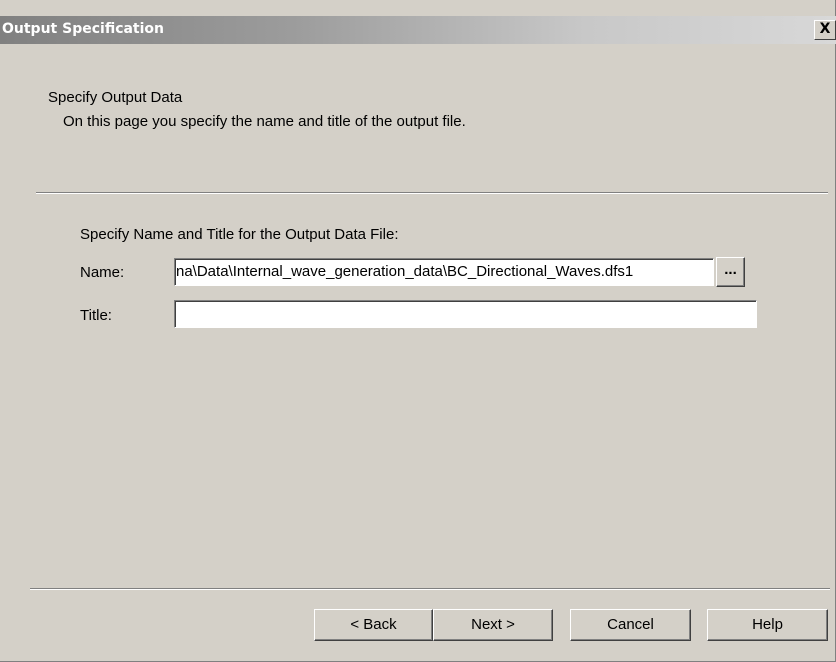 This screenshot has height=662, width=836. I want to click on back-button: < Back, so click(373, 625).